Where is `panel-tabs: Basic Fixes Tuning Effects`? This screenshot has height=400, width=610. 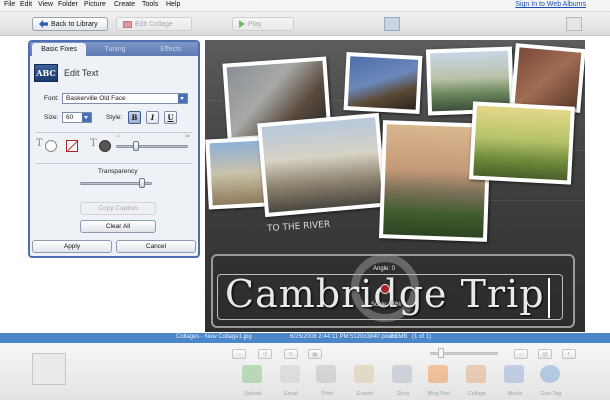
panel-tabs: Basic Fixes Tuning Effects is located at coordinates (114, 49).